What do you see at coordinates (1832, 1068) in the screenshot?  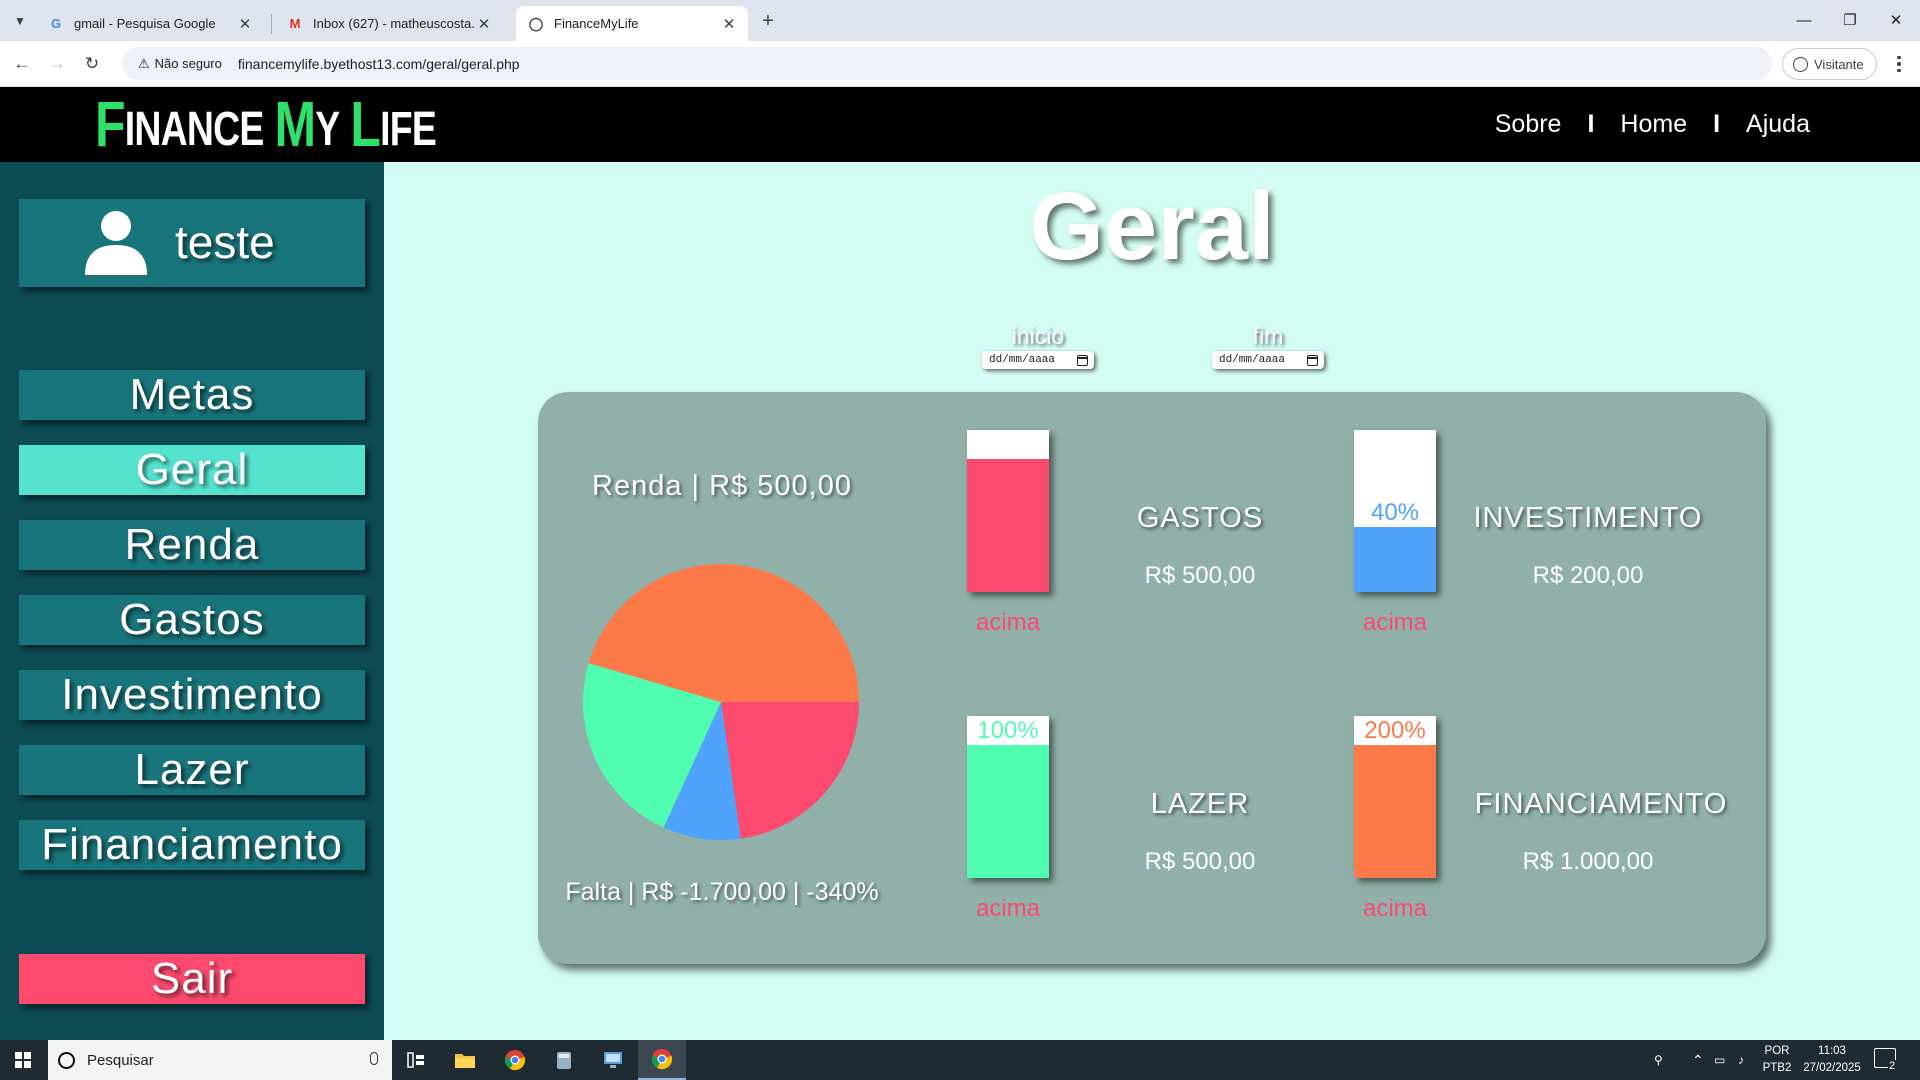 I see `clock-date: 27/02/2025` at bounding box center [1832, 1068].